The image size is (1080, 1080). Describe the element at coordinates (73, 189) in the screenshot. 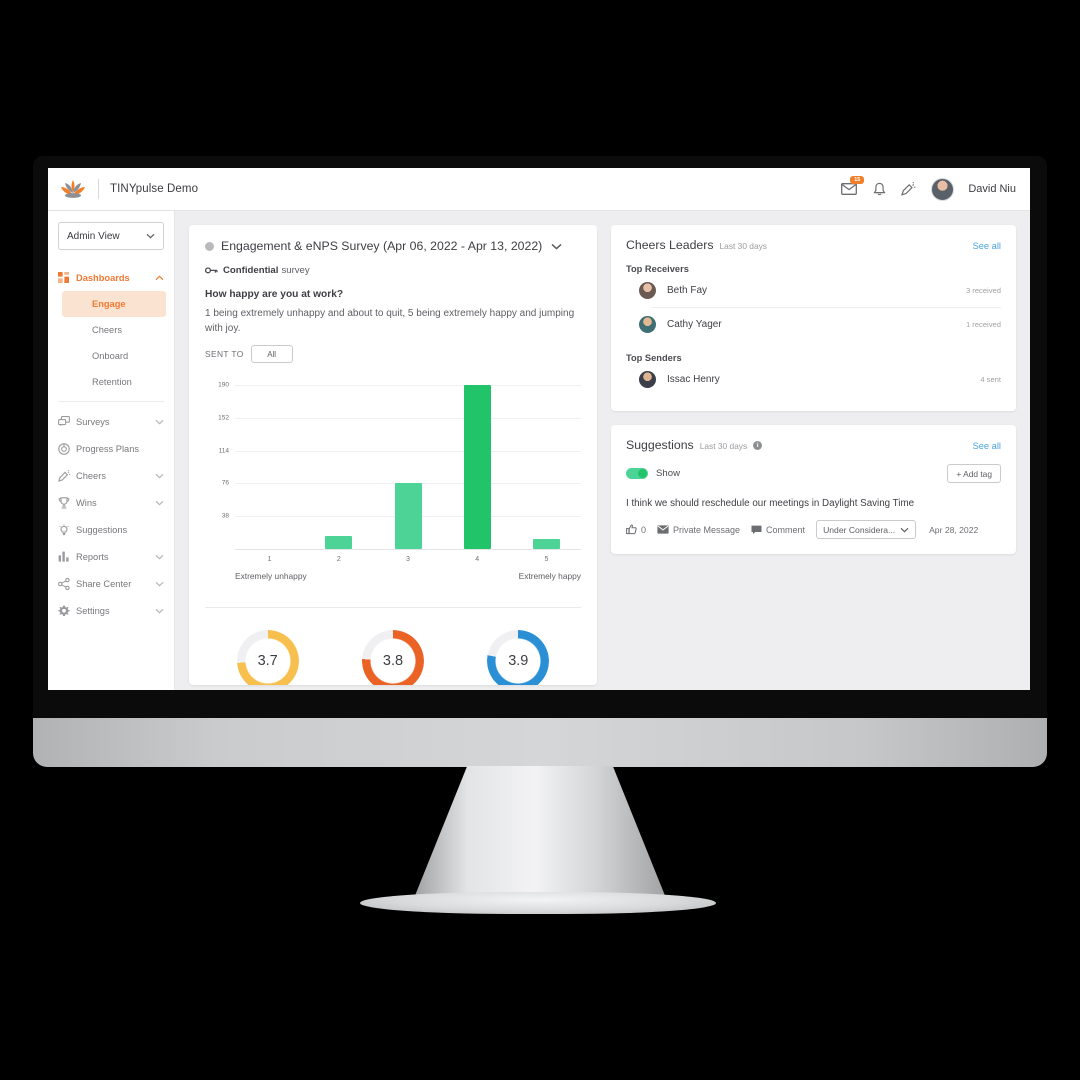

I see `lotus-logo-icon` at that location.